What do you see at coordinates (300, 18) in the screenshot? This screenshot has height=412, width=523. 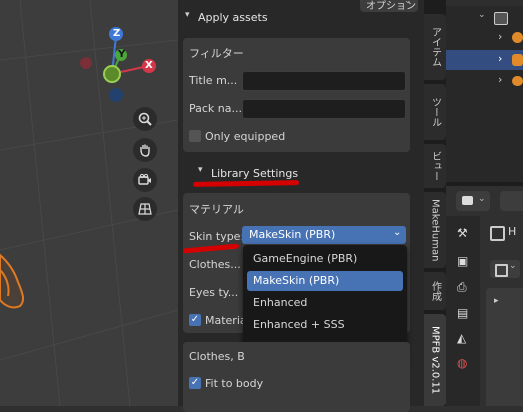 I see `apply-assets-header: ▾ Apply assets` at bounding box center [300, 18].